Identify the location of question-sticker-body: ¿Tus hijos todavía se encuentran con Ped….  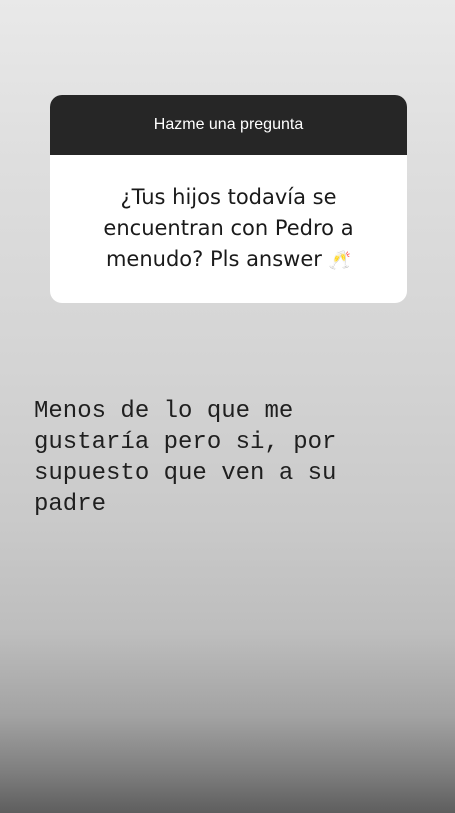
(228, 229).